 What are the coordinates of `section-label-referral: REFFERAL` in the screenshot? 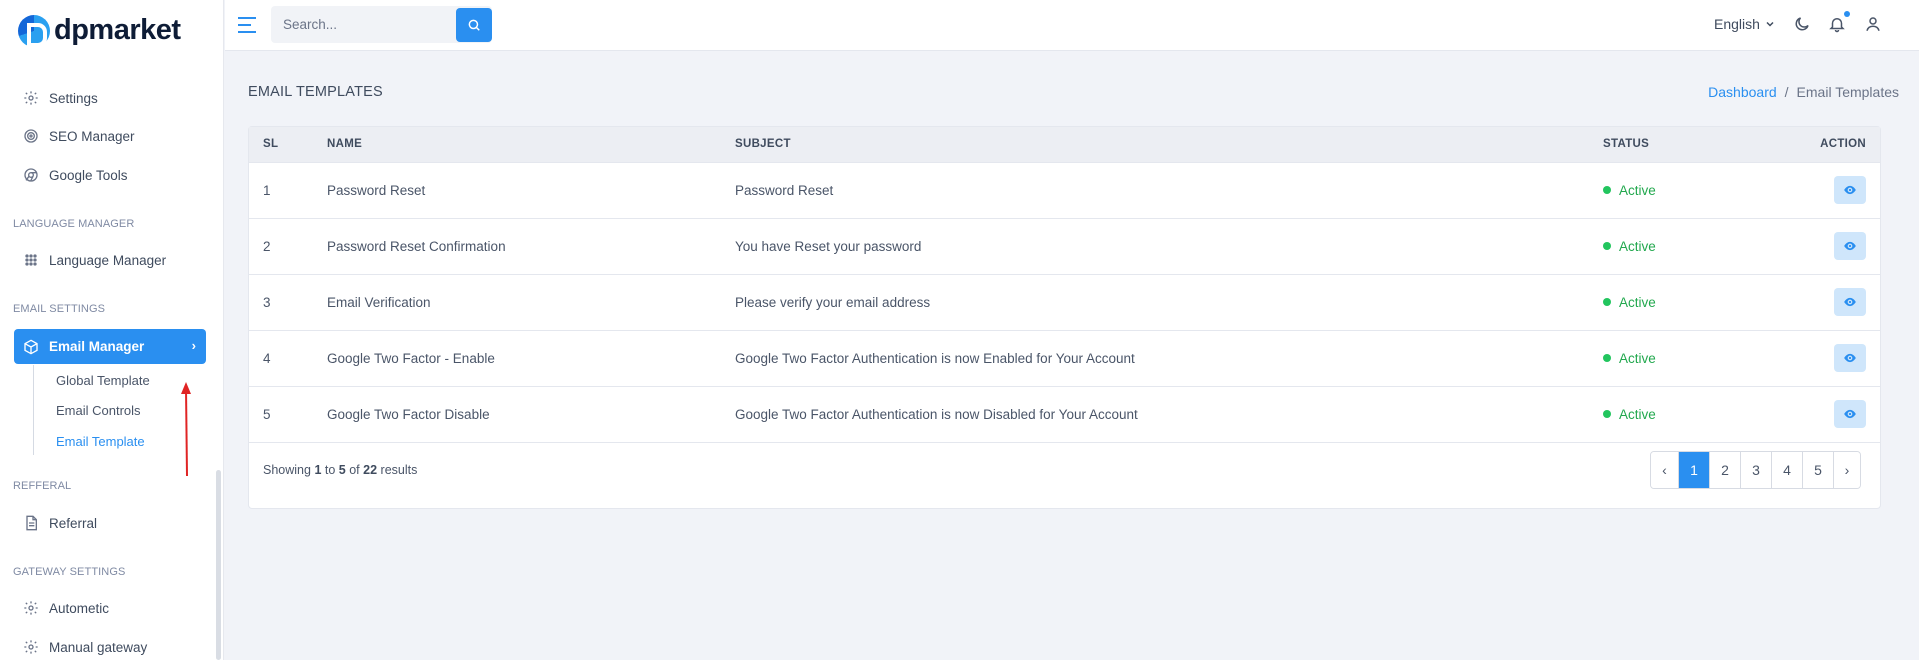 It's located at (42, 486).